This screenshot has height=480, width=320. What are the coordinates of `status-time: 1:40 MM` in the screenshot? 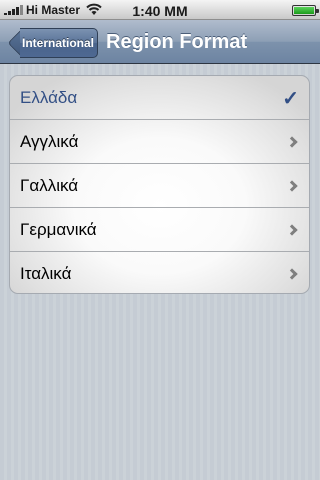 It's located at (160, 11).